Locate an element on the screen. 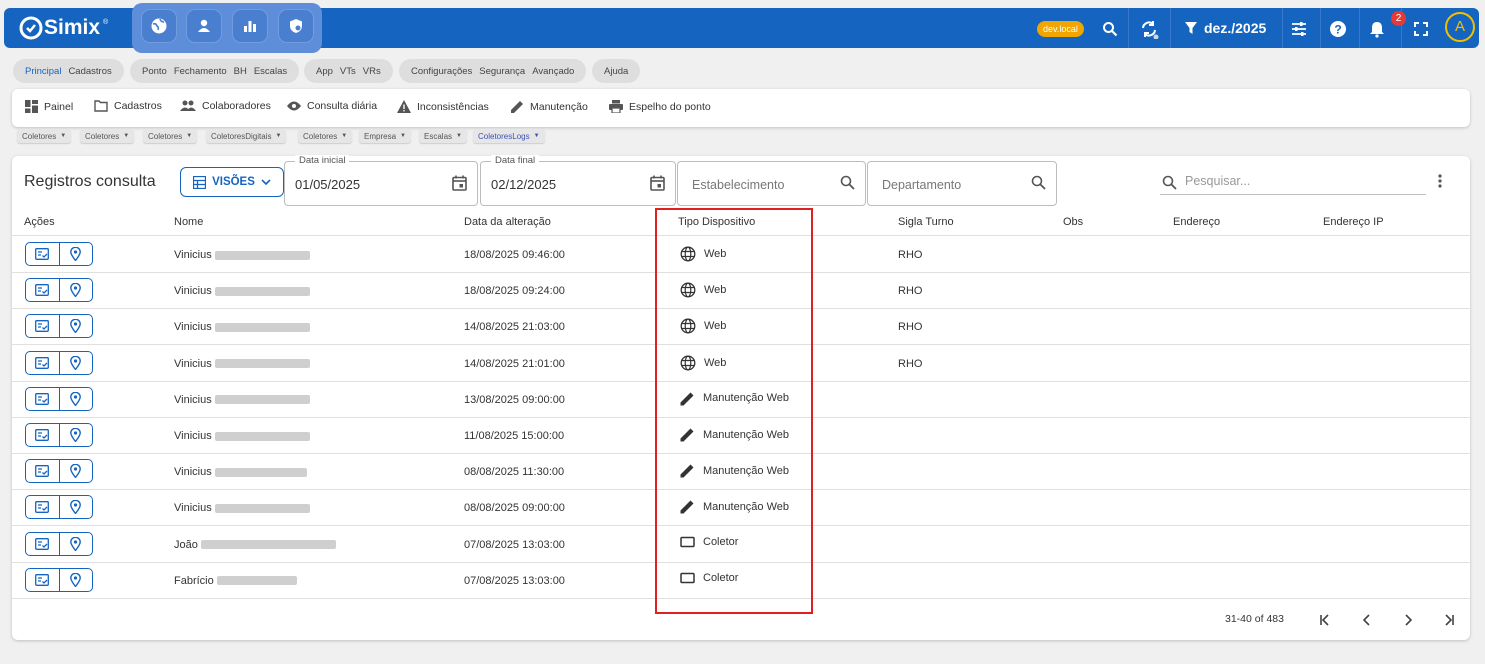  nav-cadastros: Cadastros is located at coordinates (128, 106).